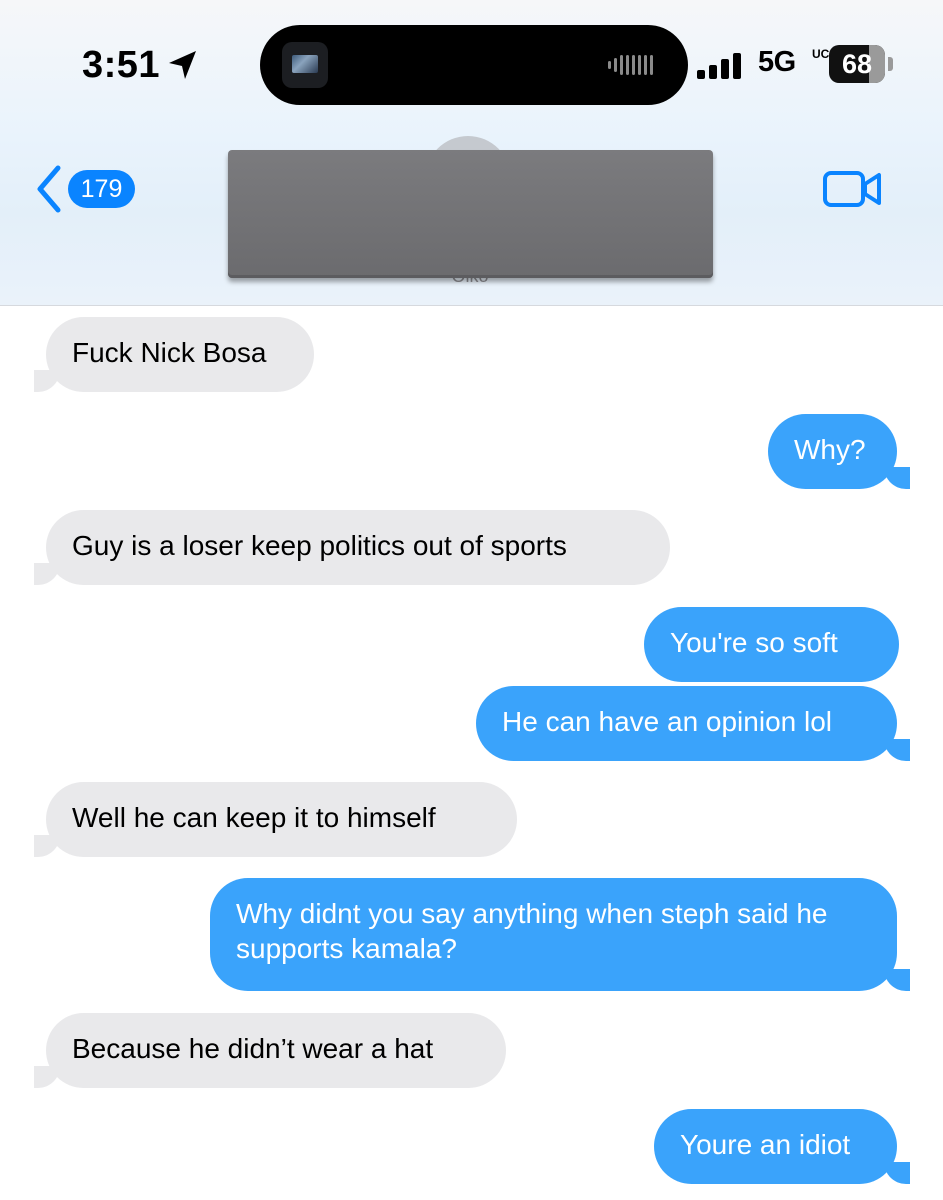  Describe the element at coordinates (470, 214) in the screenshot. I see `redaction-block` at that location.